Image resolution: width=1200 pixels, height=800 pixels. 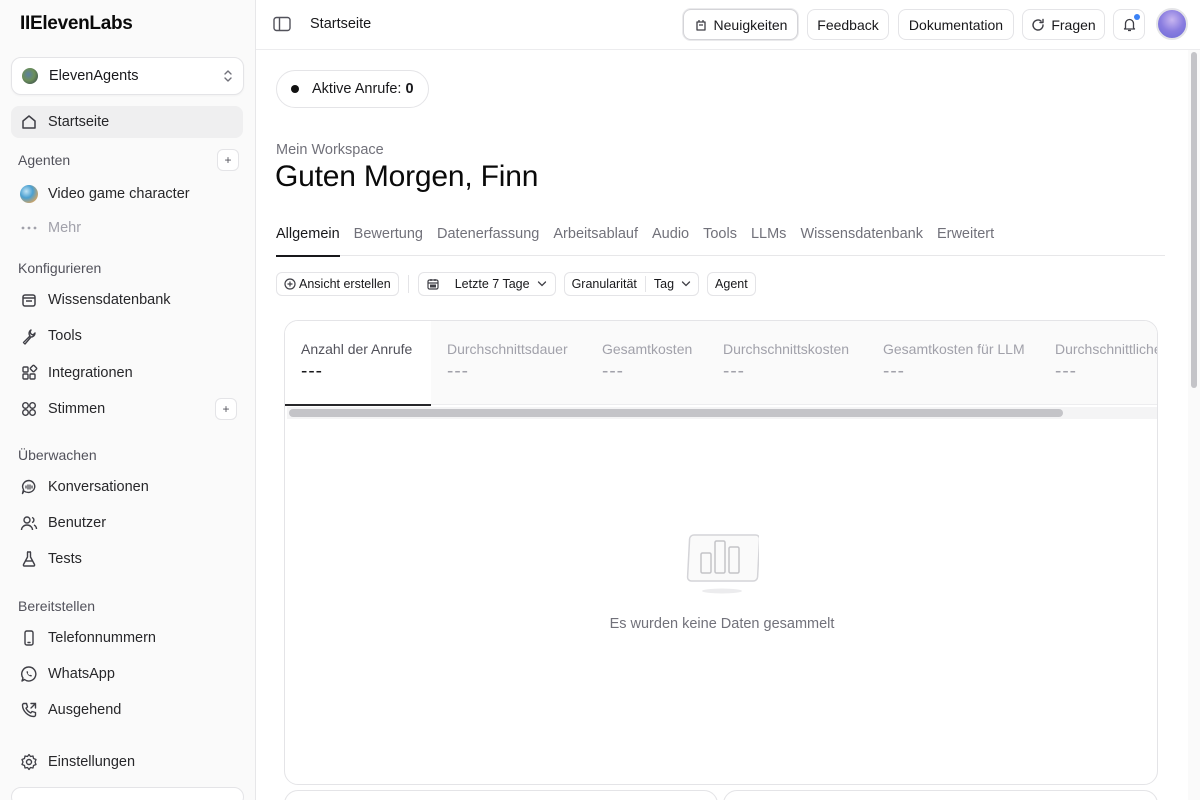 What do you see at coordinates (94, 76) in the screenshot?
I see `workspace-selector-label: ElevenAgents` at bounding box center [94, 76].